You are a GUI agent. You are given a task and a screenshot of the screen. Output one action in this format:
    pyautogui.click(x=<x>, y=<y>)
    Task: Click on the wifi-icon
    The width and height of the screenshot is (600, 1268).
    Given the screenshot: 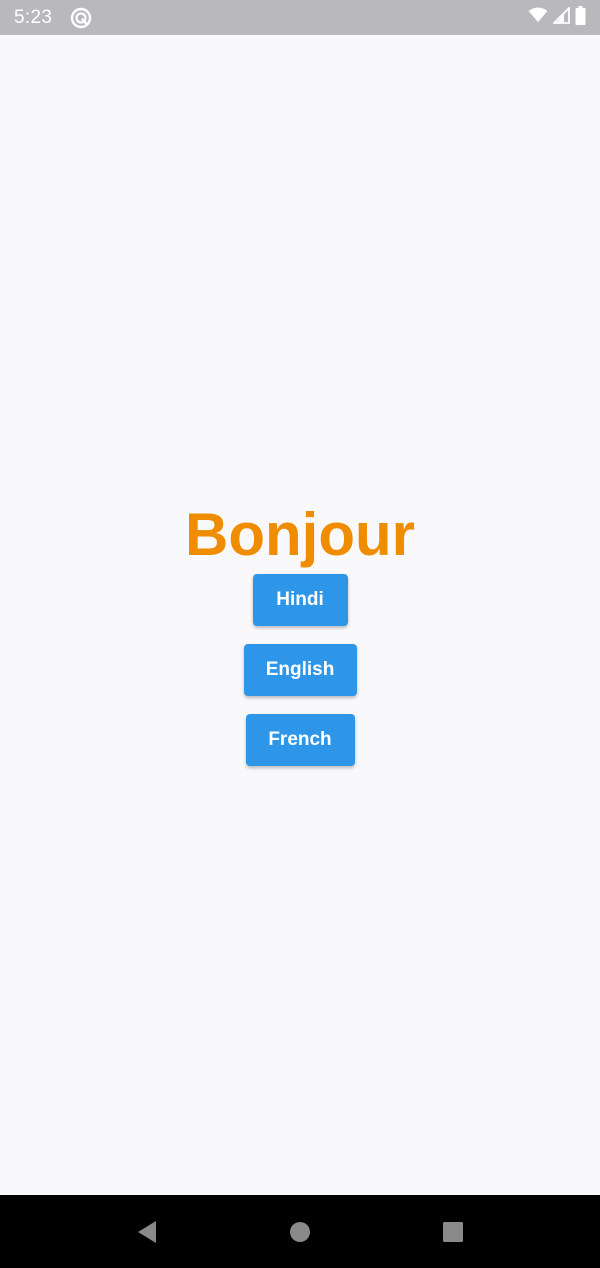 What is the action you would take?
    pyautogui.click(x=538, y=17)
    